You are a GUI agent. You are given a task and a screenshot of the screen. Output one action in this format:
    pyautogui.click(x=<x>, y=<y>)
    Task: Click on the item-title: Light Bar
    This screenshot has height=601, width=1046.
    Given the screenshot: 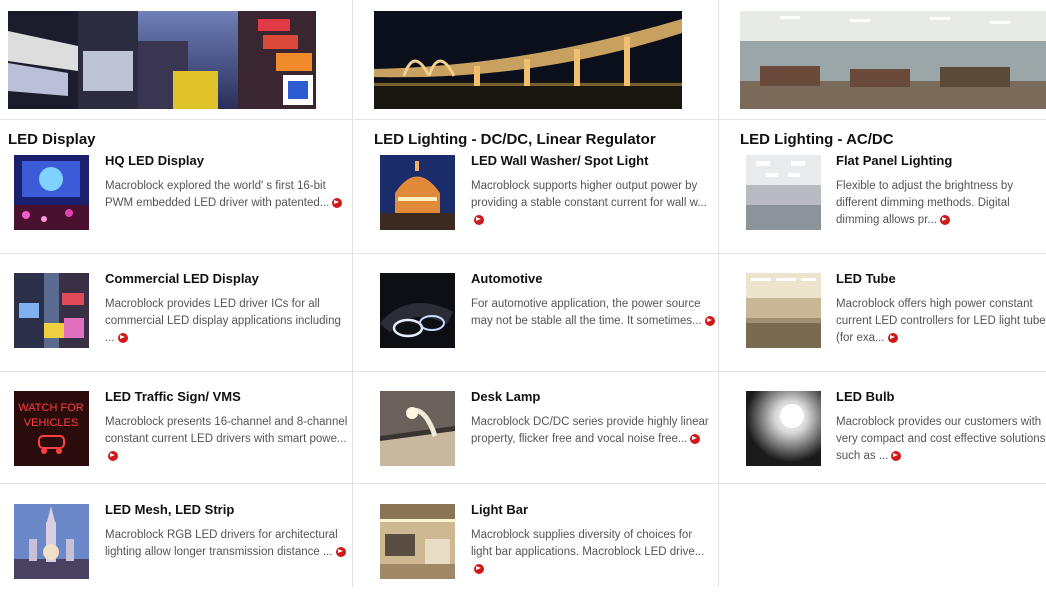 What is the action you would take?
    pyautogui.click(x=593, y=510)
    